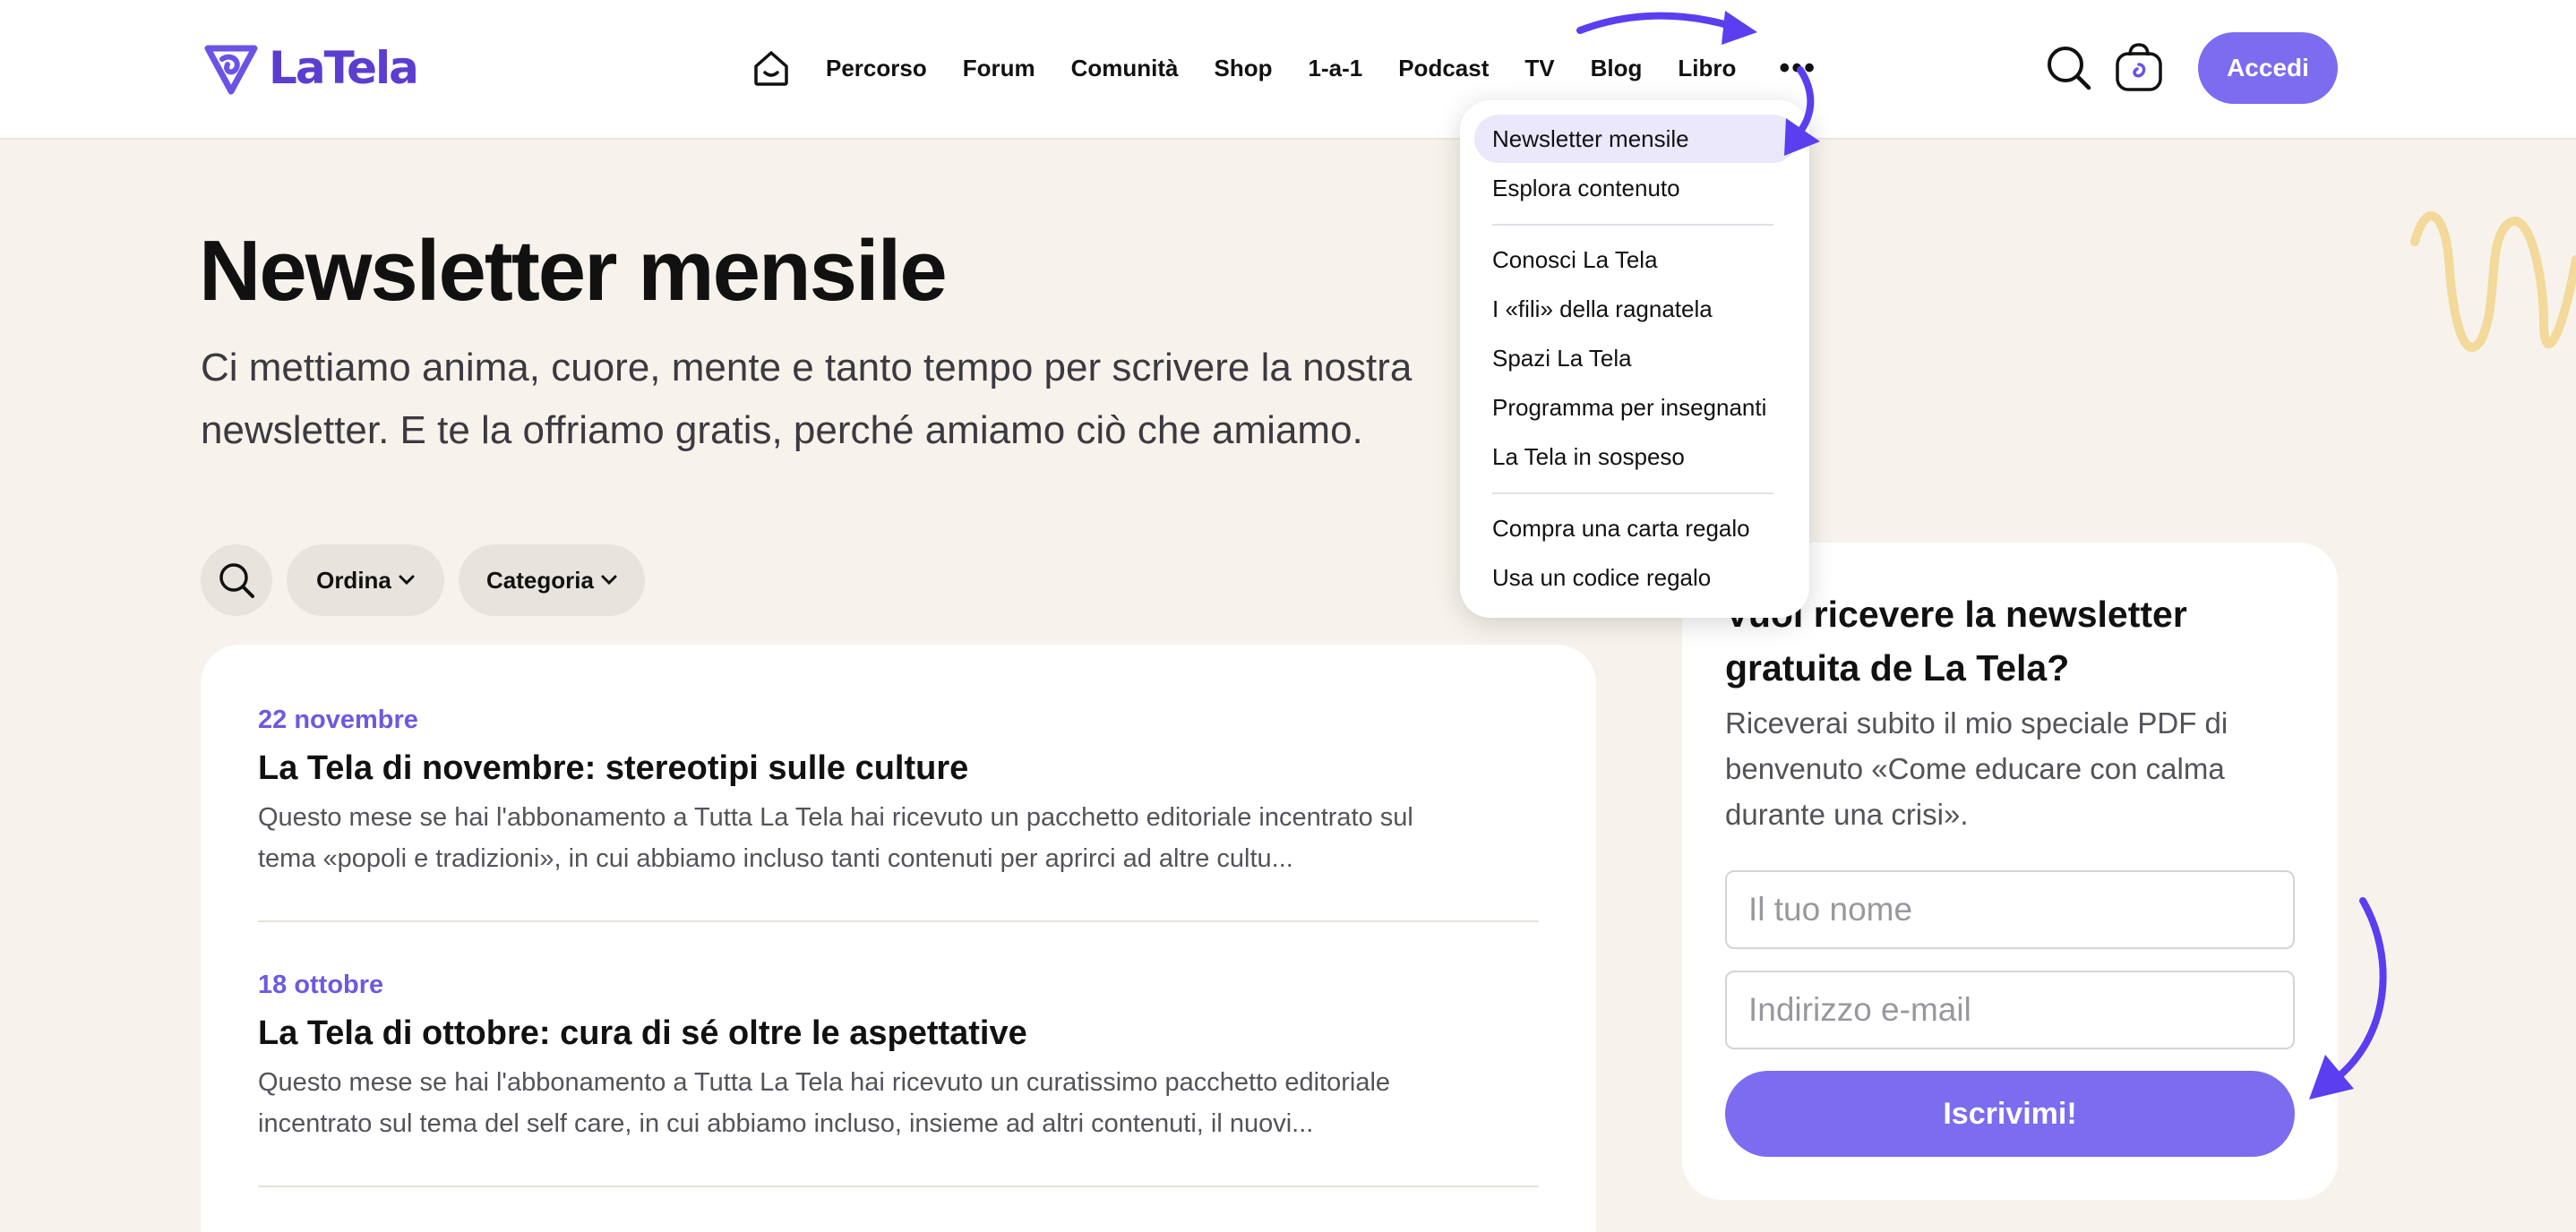 The height and width of the screenshot is (1232, 2576). What do you see at coordinates (231, 70) in the screenshot?
I see `logo-icon` at bounding box center [231, 70].